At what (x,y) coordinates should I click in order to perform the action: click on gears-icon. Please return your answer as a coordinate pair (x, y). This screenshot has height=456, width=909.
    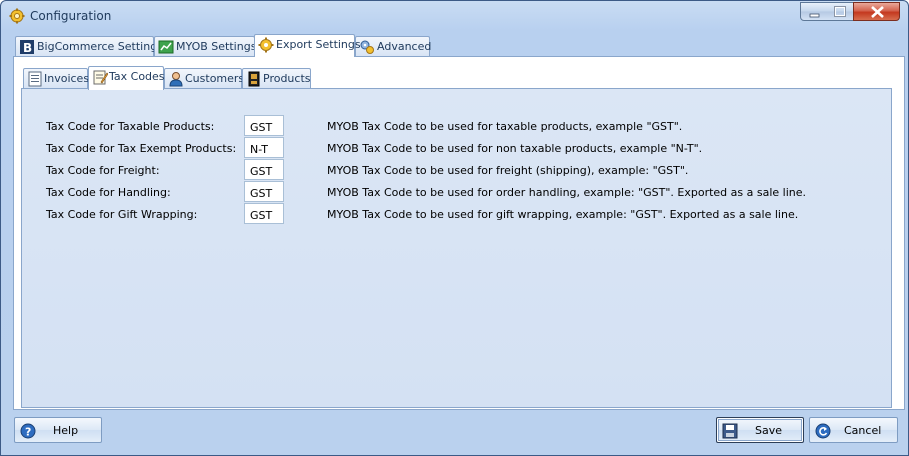
    Looking at the image, I should click on (367, 47).